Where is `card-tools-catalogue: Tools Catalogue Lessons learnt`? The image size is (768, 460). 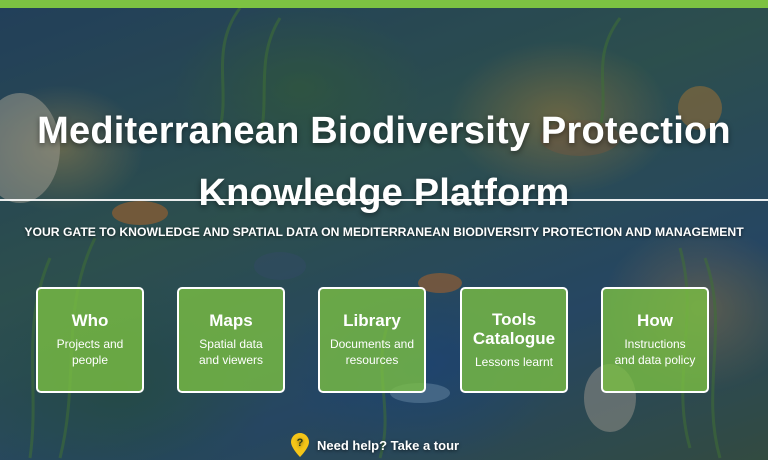 card-tools-catalogue: Tools Catalogue Lessons learnt is located at coordinates (514, 340).